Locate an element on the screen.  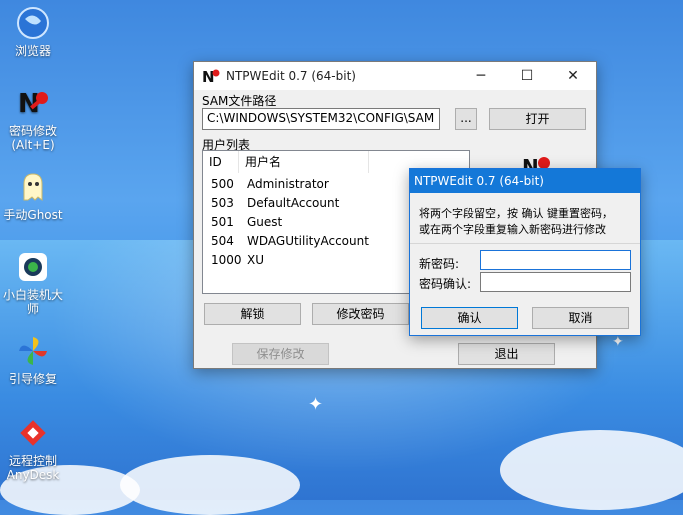
desktop-icon-label: 引导修复 is located at coordinates (32, 379).